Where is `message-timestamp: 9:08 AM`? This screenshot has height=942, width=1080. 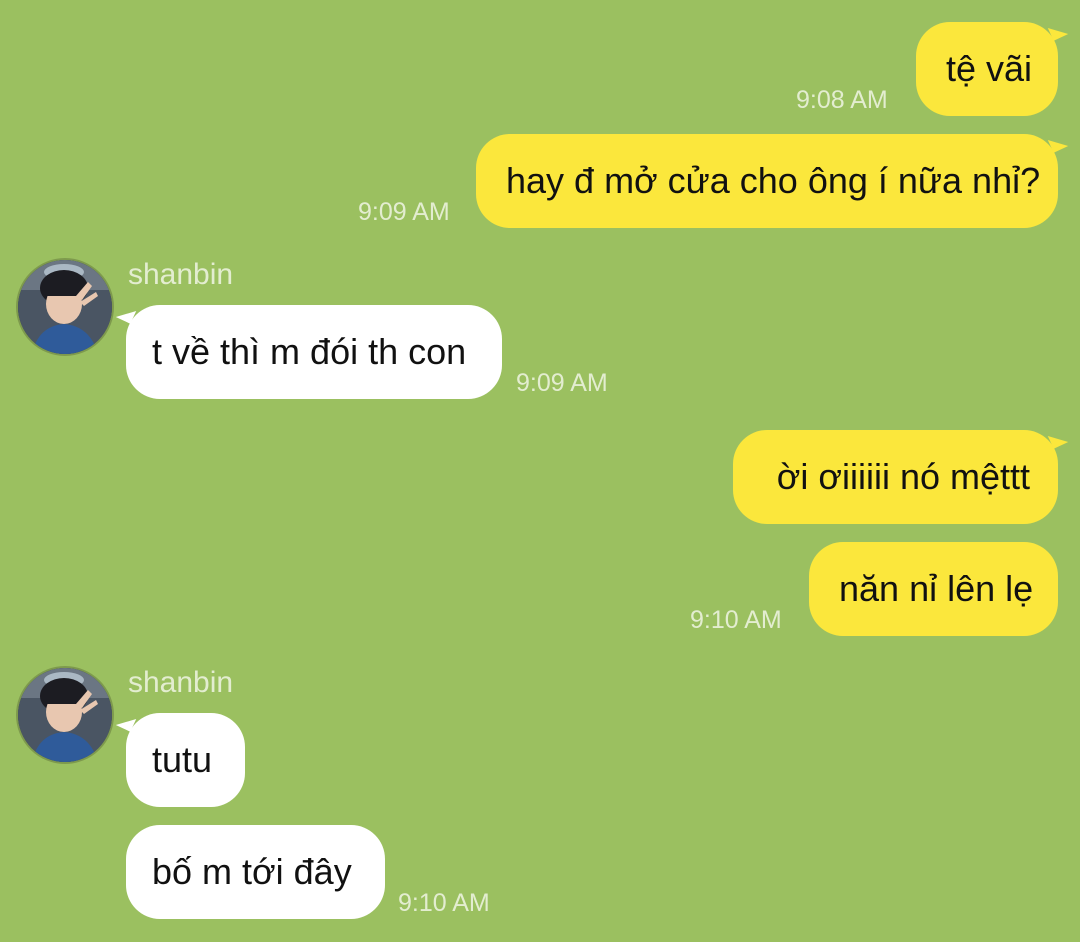
message-timestamp: 9:08 AM is located at coordinates (842, 100).